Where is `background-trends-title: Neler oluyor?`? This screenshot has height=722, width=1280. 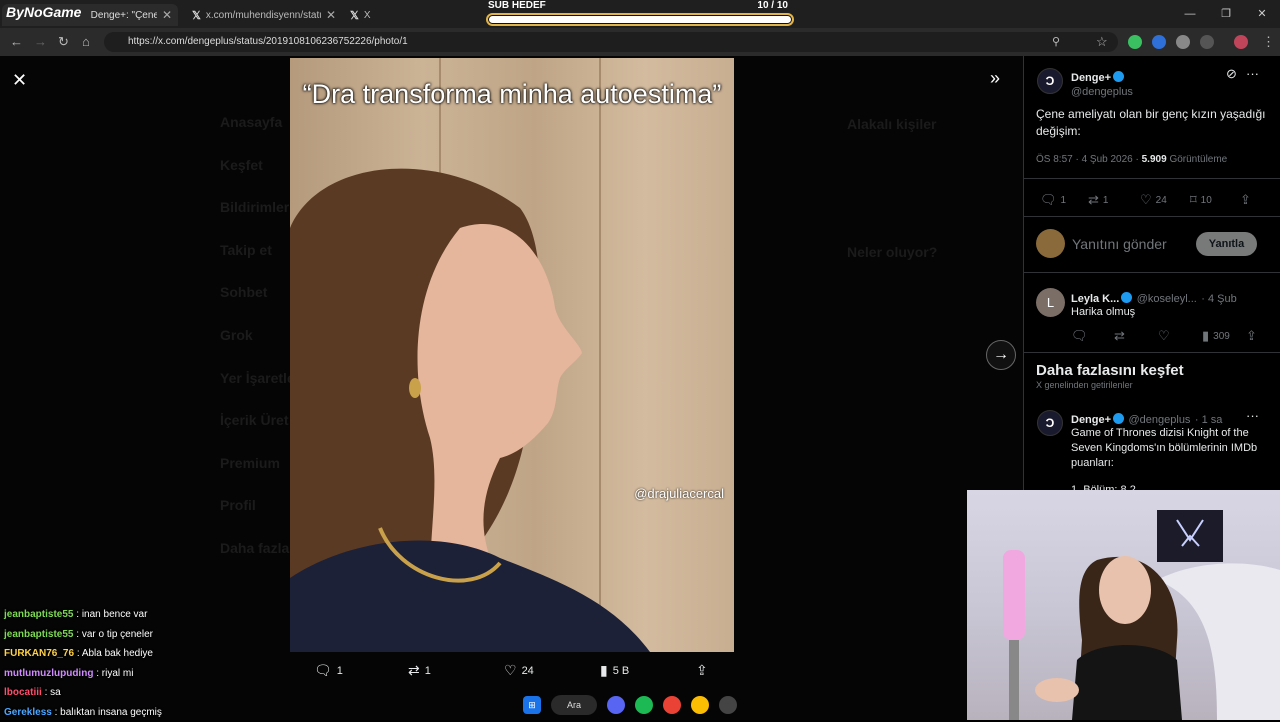
background-trends-title: Neler oluyor? is located at coordinates (892, 252).